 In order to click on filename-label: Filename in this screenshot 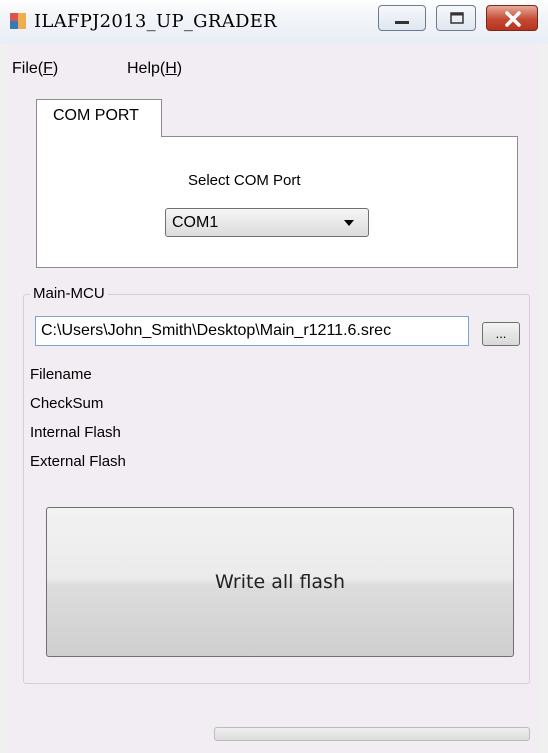, I will do `click(61, 374)`.